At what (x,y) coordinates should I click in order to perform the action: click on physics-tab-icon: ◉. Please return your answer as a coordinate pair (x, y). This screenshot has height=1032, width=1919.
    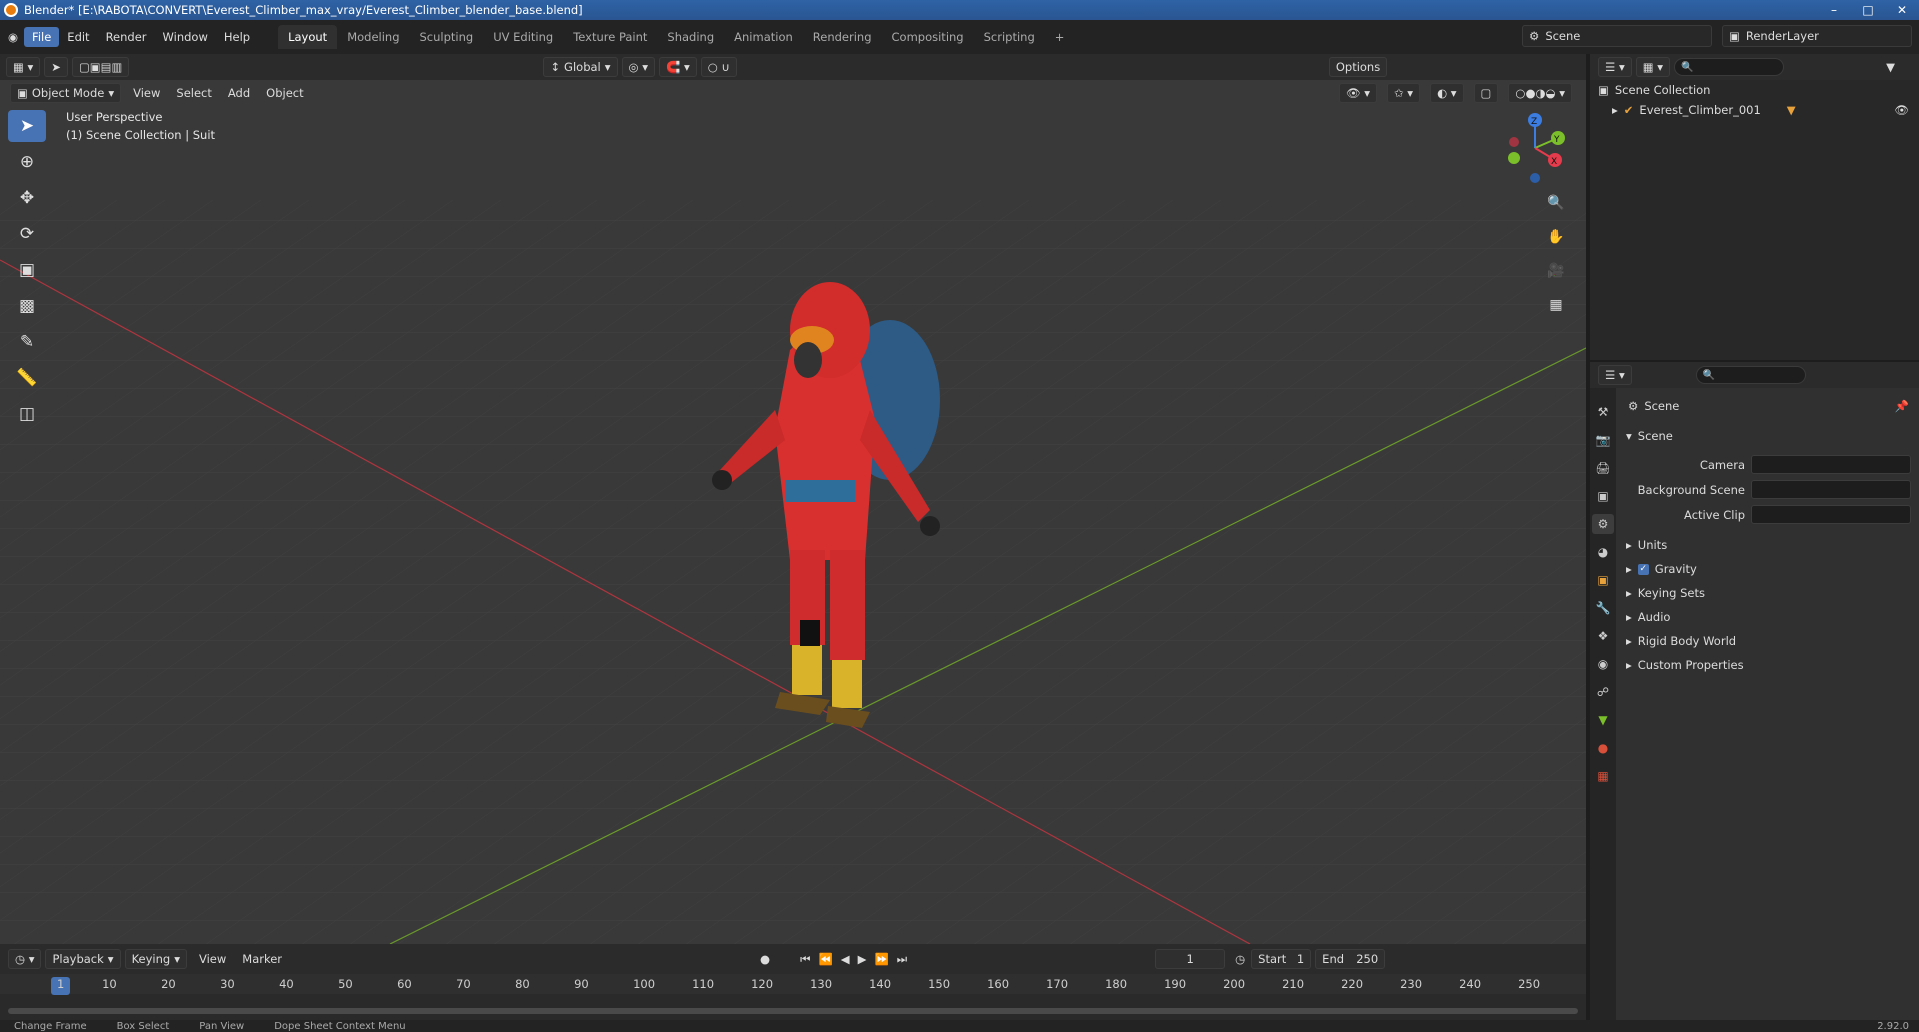
    Looking at the image, I should click on (1603, 664).